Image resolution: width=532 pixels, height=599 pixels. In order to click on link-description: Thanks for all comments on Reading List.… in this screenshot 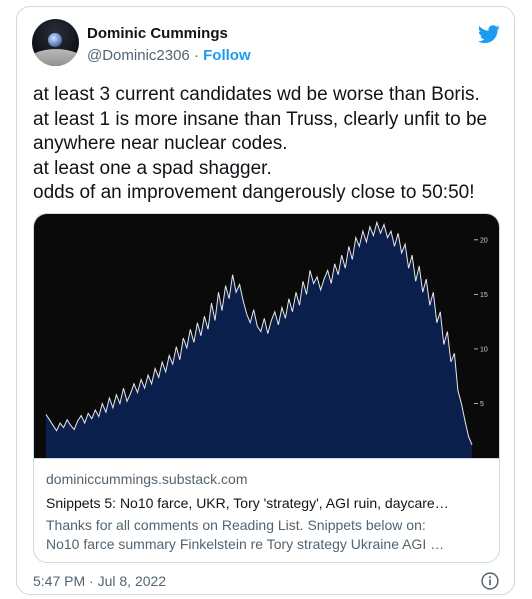, I will do `click(266, 535)`.